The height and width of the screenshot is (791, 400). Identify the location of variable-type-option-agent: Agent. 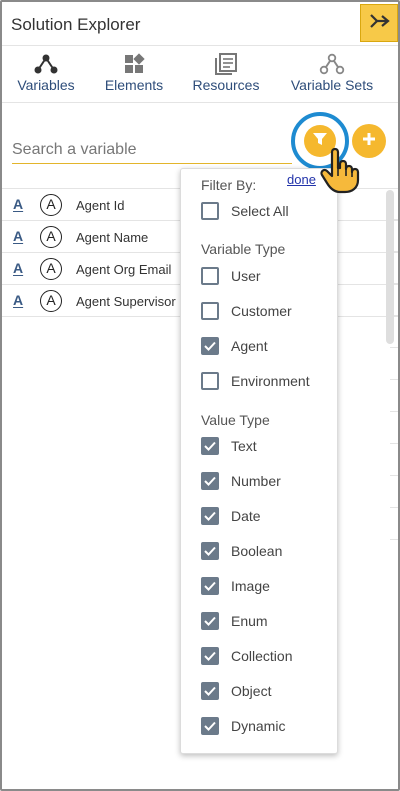
(234, 346).